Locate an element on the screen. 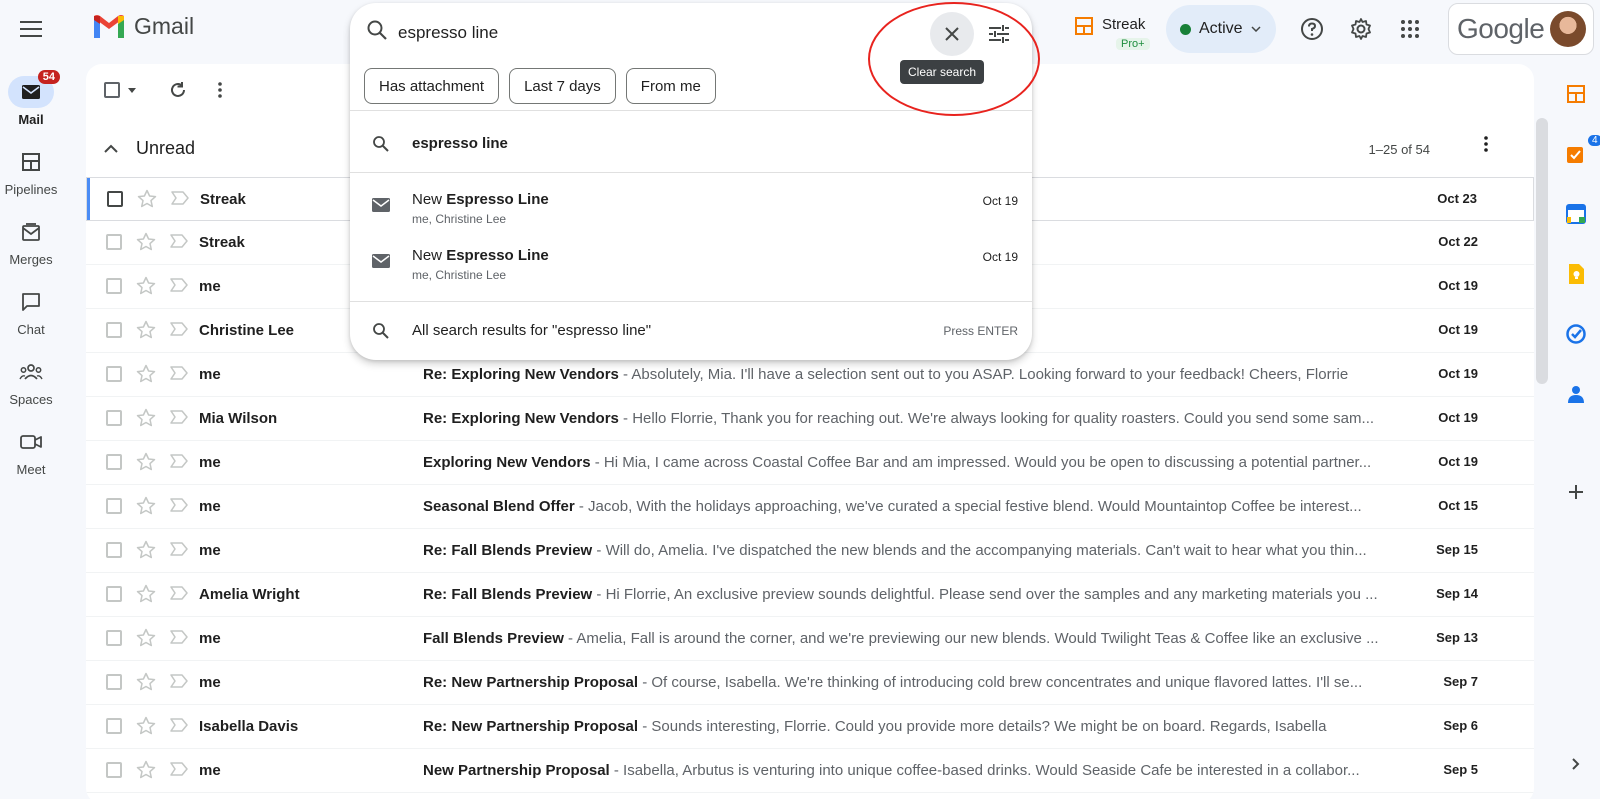  chip-has-attachment: Has attachment is located at coordinates (432, 86).